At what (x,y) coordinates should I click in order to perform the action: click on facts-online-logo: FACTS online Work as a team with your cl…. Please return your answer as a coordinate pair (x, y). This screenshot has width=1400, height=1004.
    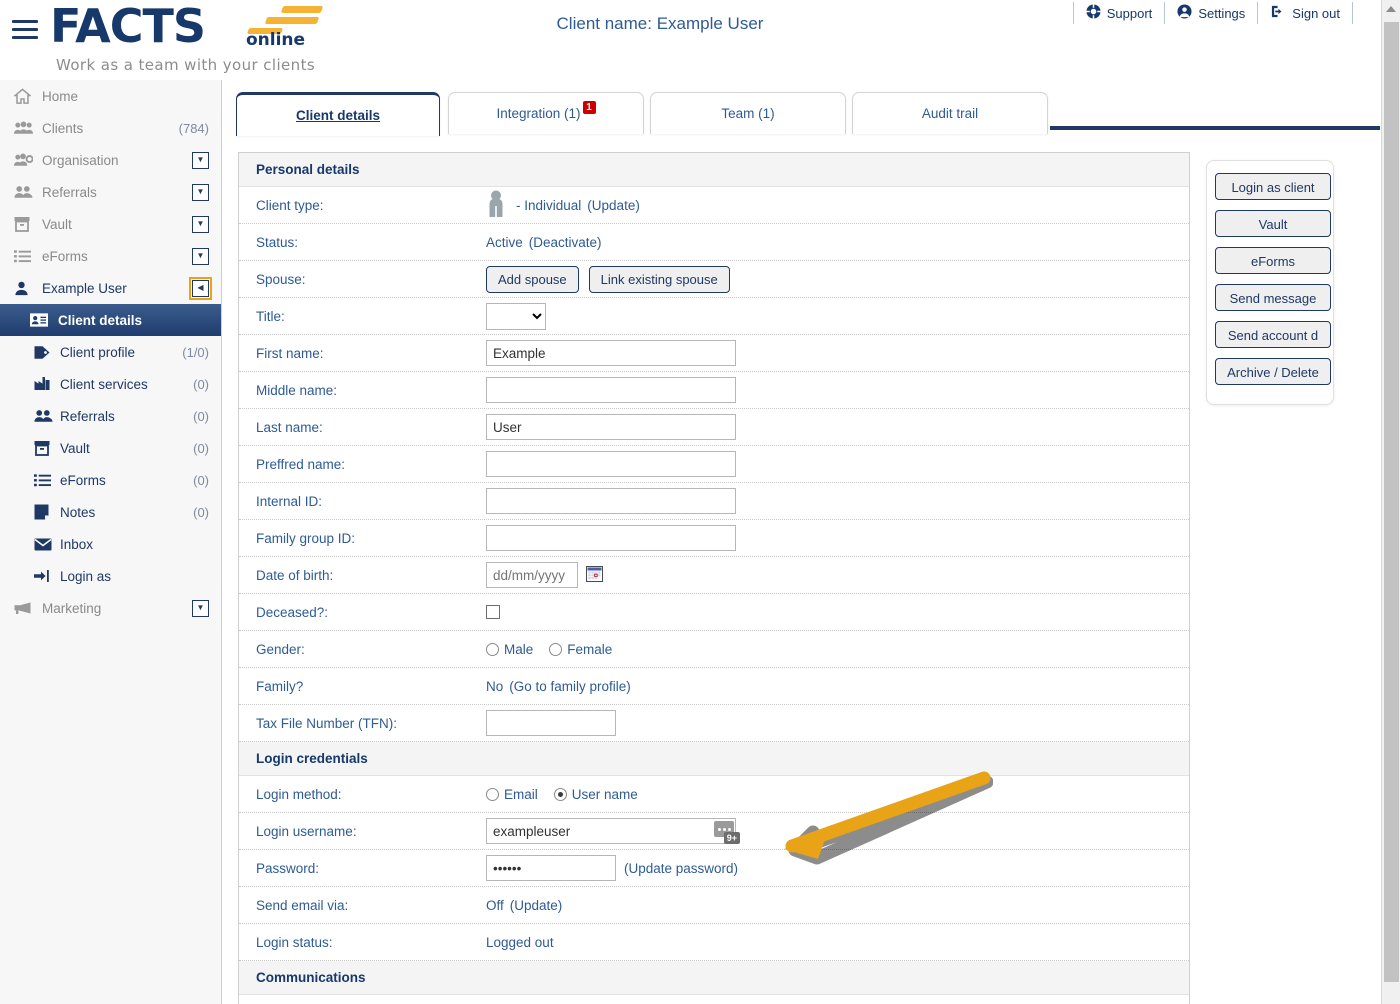
    Looking at the image, I should click on (190, 39).